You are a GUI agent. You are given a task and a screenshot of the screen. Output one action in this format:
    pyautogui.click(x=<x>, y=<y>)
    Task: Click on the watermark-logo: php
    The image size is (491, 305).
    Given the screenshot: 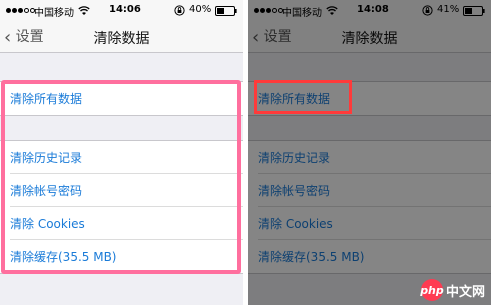 What is the action you would take?
    pyautogui.click(x=432, y=290)
    